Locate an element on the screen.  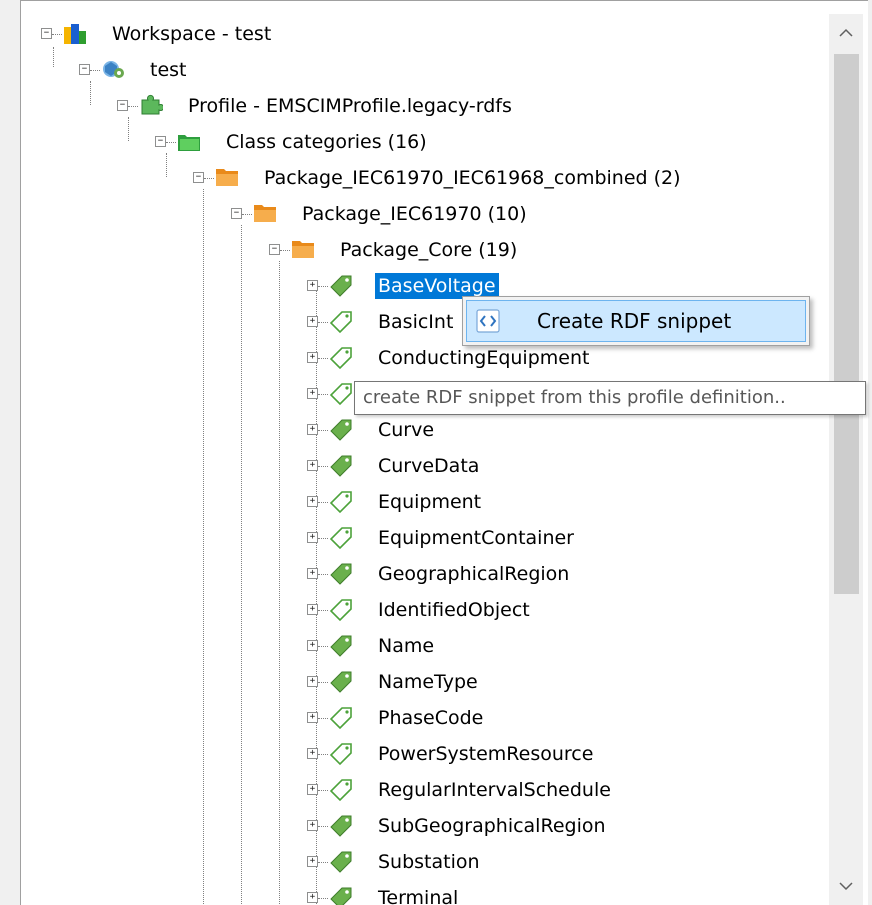
green-folder-icon is located at coordinates (189, 143).